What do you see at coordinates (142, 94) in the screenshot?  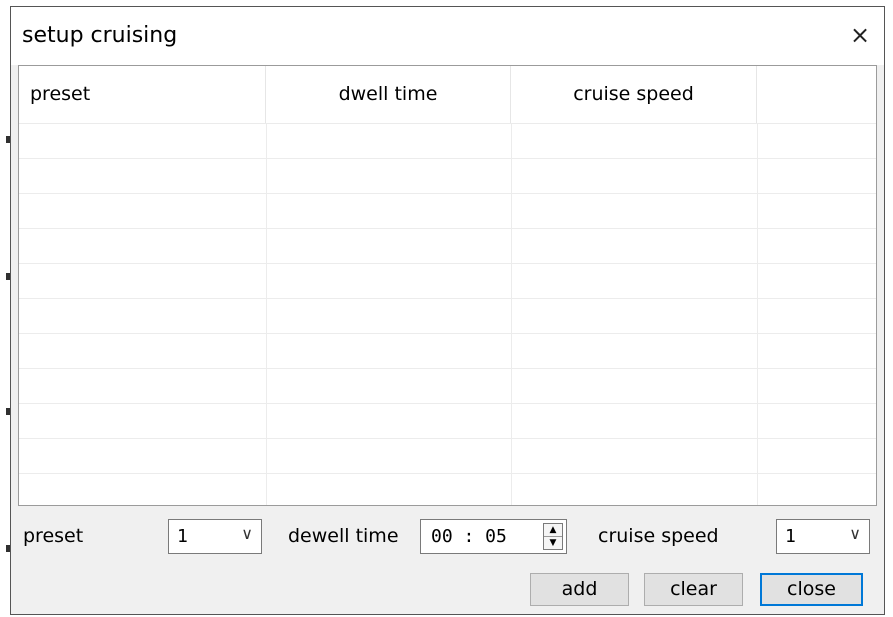 I see `column-header-preset: preset` at bounding box center [142, 94].